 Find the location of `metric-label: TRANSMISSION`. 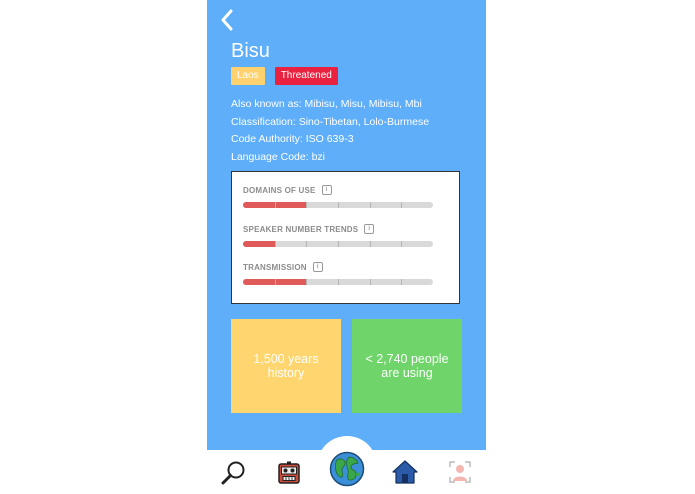

metric-label: TRANSMISSION is located at coordinates (275, 267).